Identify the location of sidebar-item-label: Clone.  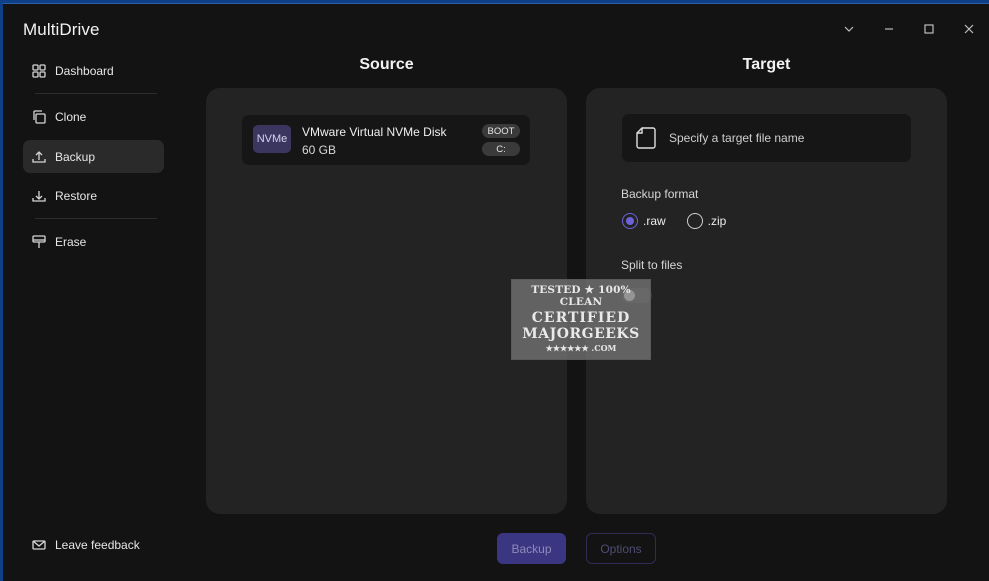
(71, 116).